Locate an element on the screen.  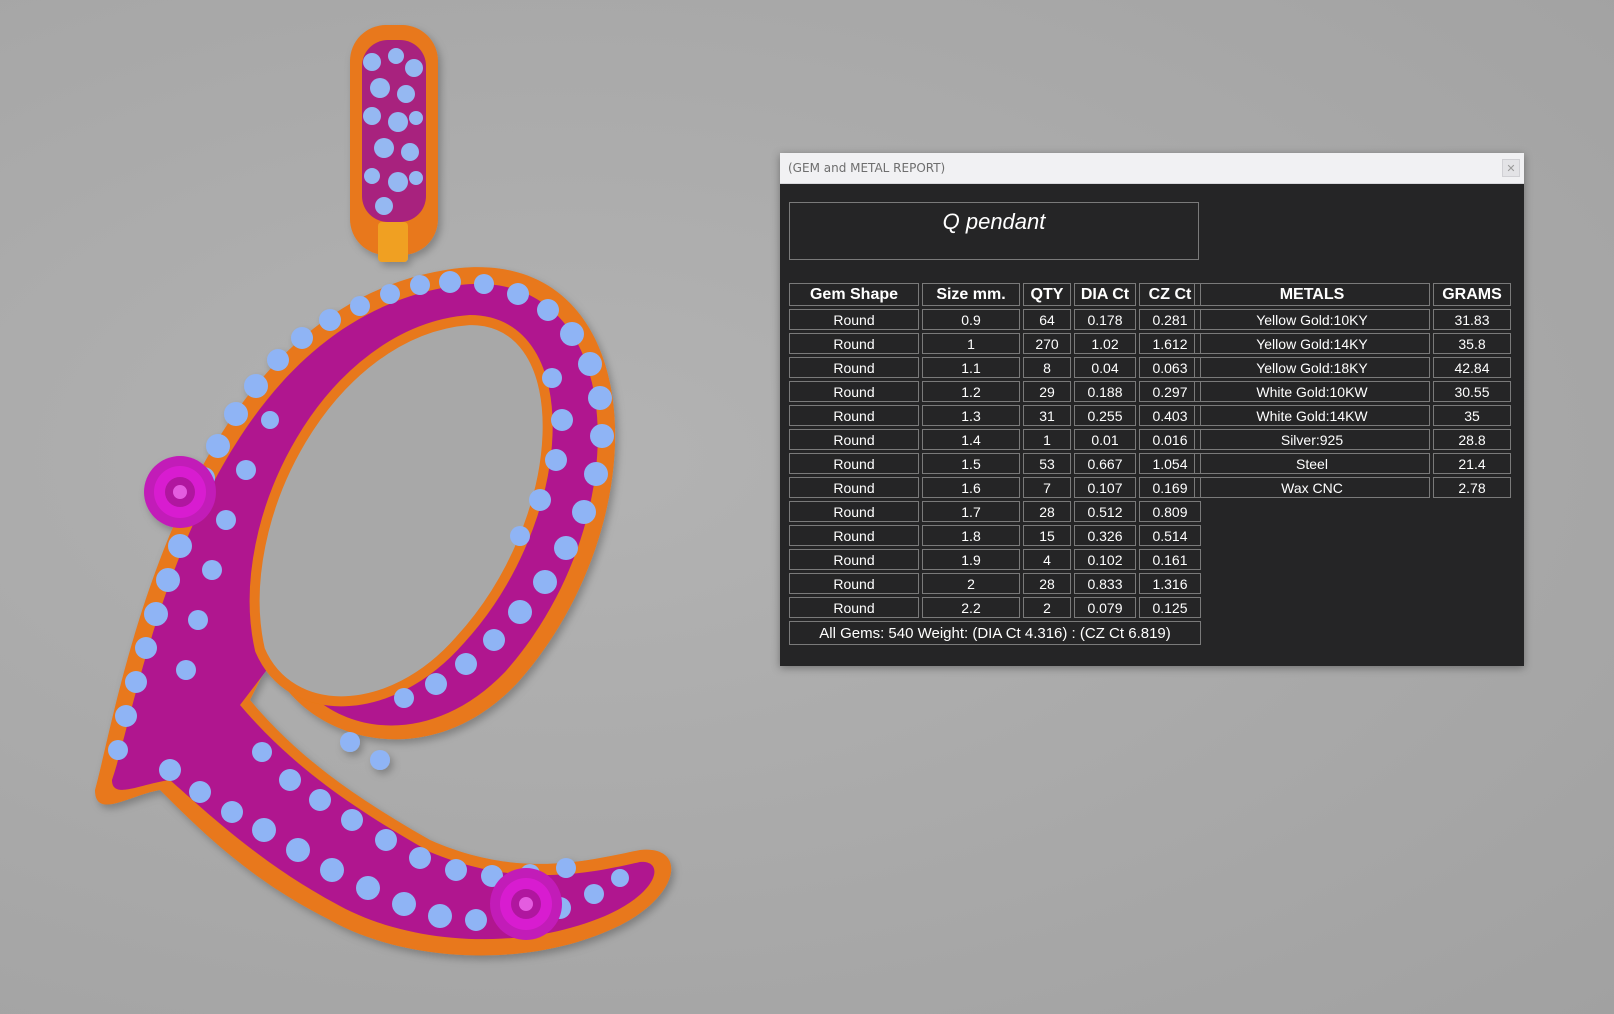
table-row: Round 1.8 15 0.326 0.514 is located at coordinates (995, 535).